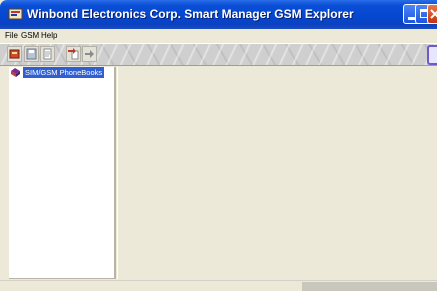 The image size is (437, 291). I want to click on export-icon, so click(73, 54).